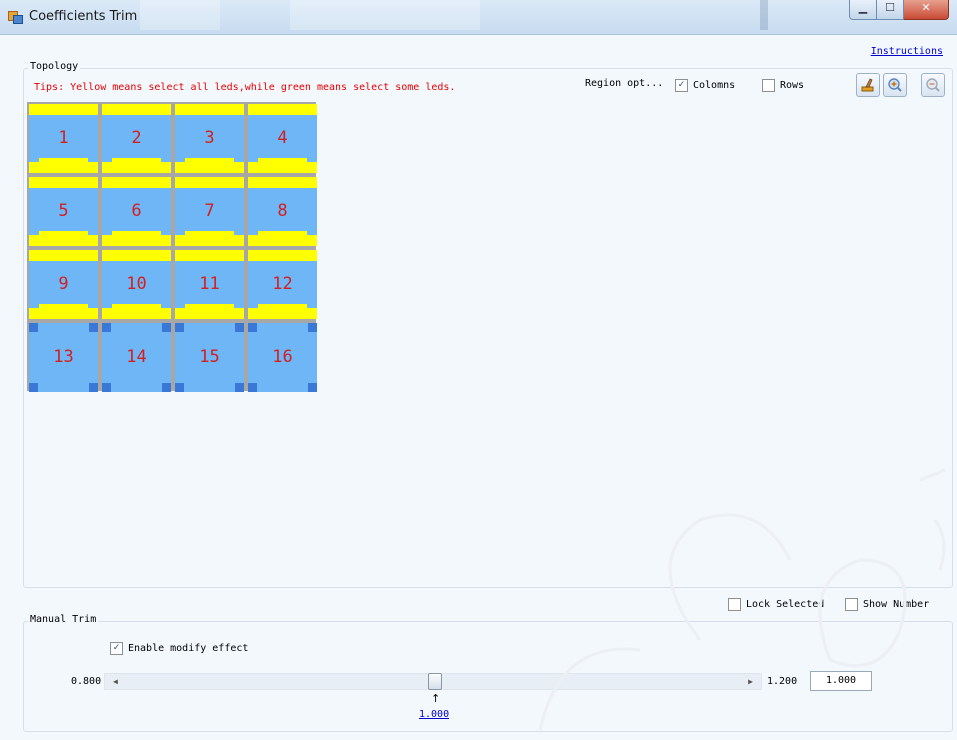 The image size is (957, 740). I want to click on rows-checkbox: Rows, so click(783, 85).